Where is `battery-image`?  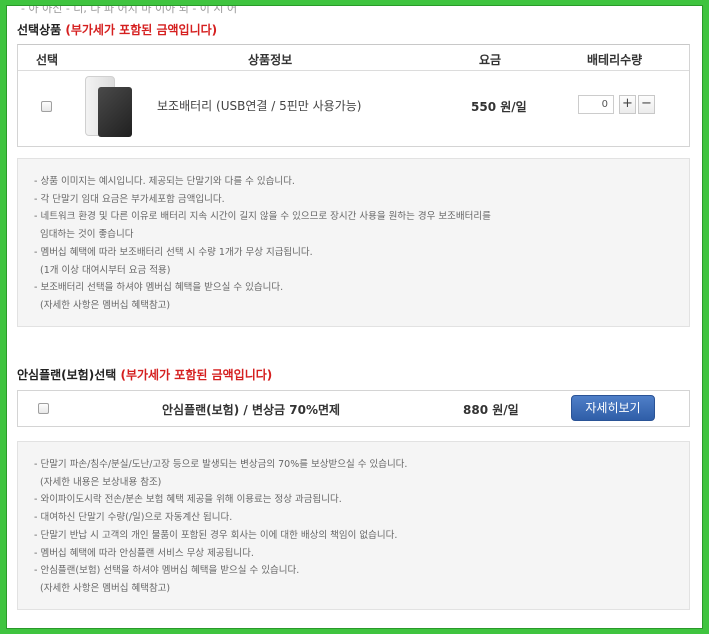
battery-image is located at coordinates (110, 107).